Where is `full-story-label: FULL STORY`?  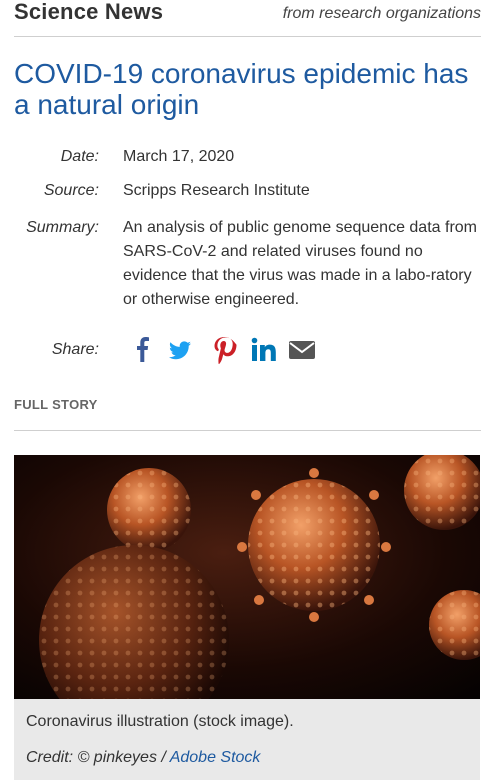 full-story-label: FULL STORY is located at coordinates (56, 404).